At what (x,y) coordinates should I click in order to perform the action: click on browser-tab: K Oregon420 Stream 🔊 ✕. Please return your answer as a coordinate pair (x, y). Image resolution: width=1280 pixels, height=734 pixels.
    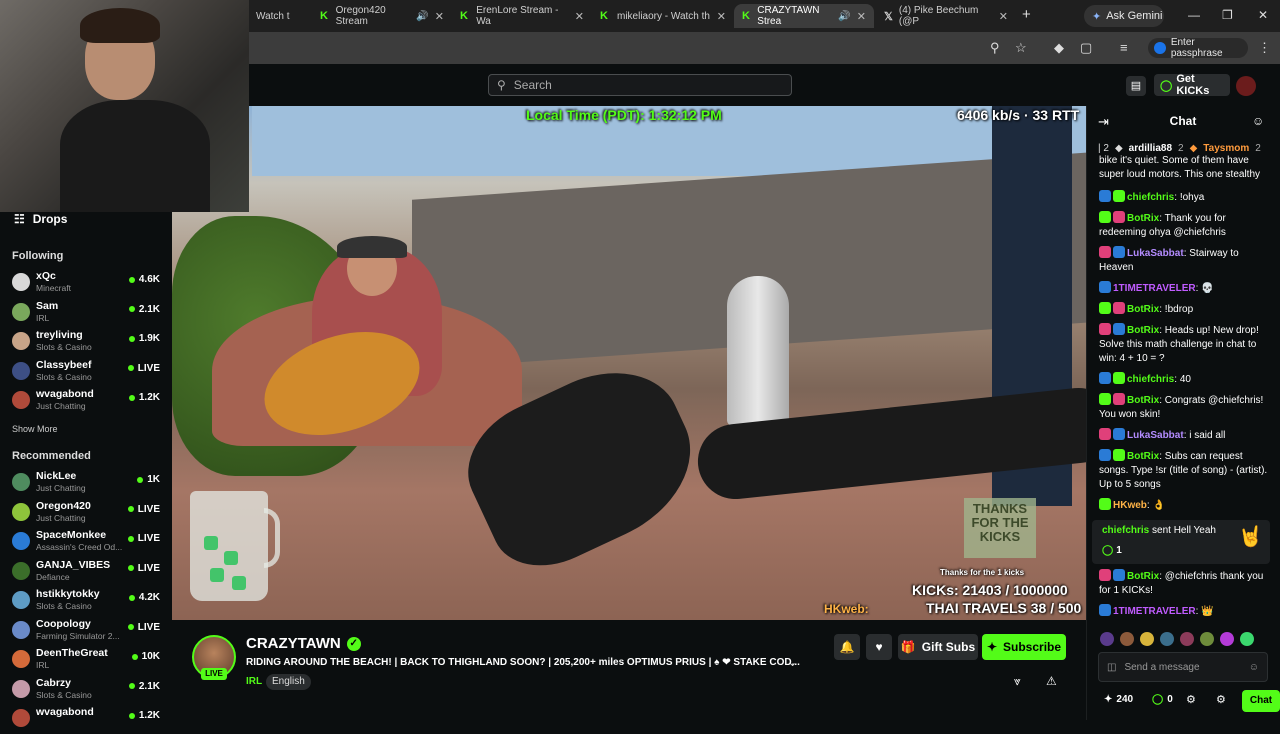
    Looking at the image, I should click on (382, 16).